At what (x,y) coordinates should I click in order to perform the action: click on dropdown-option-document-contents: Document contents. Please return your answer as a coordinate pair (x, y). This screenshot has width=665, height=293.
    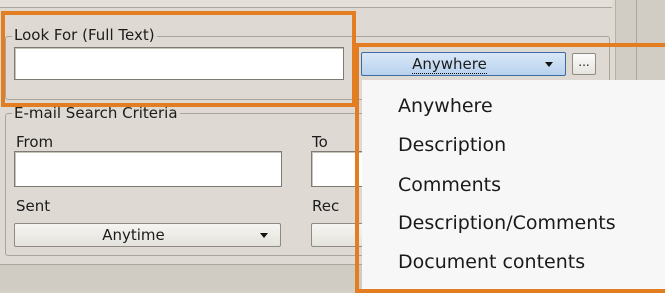
    Looking at the image, I should click on (491, 262).